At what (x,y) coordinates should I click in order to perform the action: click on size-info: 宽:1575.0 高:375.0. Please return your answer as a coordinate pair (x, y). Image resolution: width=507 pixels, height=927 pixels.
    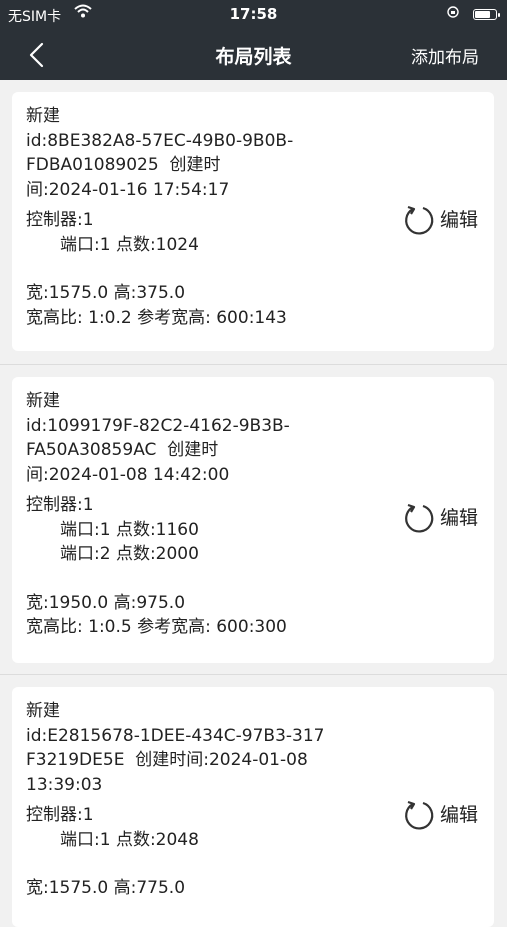
    Looking at the image, I should click on (106, 293).